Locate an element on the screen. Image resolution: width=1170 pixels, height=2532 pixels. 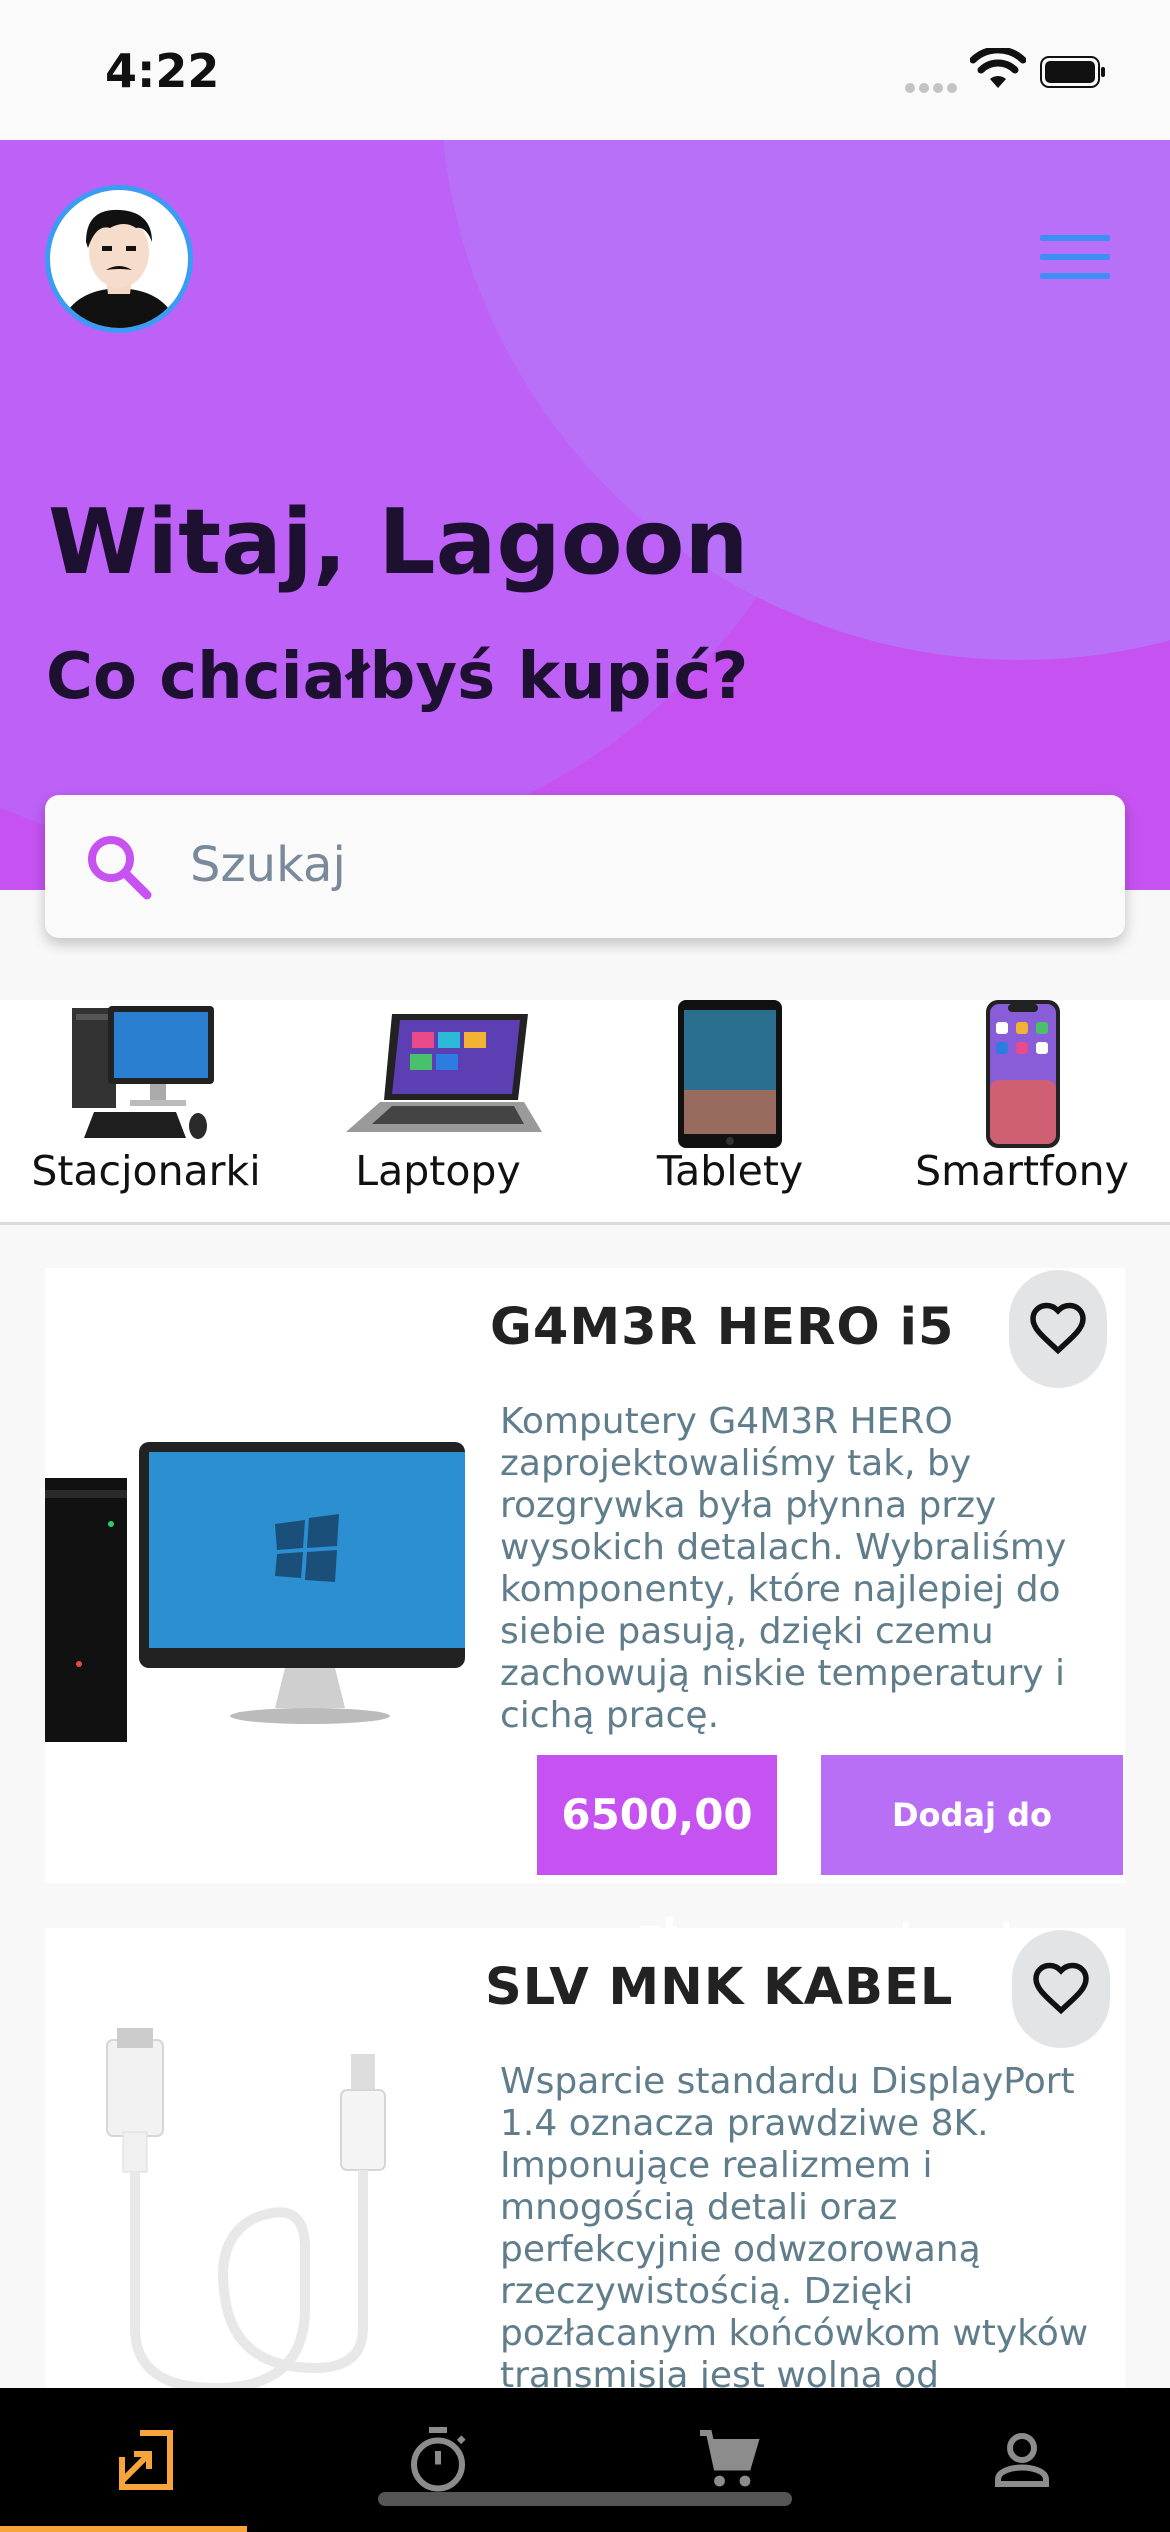
avatar is located at coordinates (119, 259).